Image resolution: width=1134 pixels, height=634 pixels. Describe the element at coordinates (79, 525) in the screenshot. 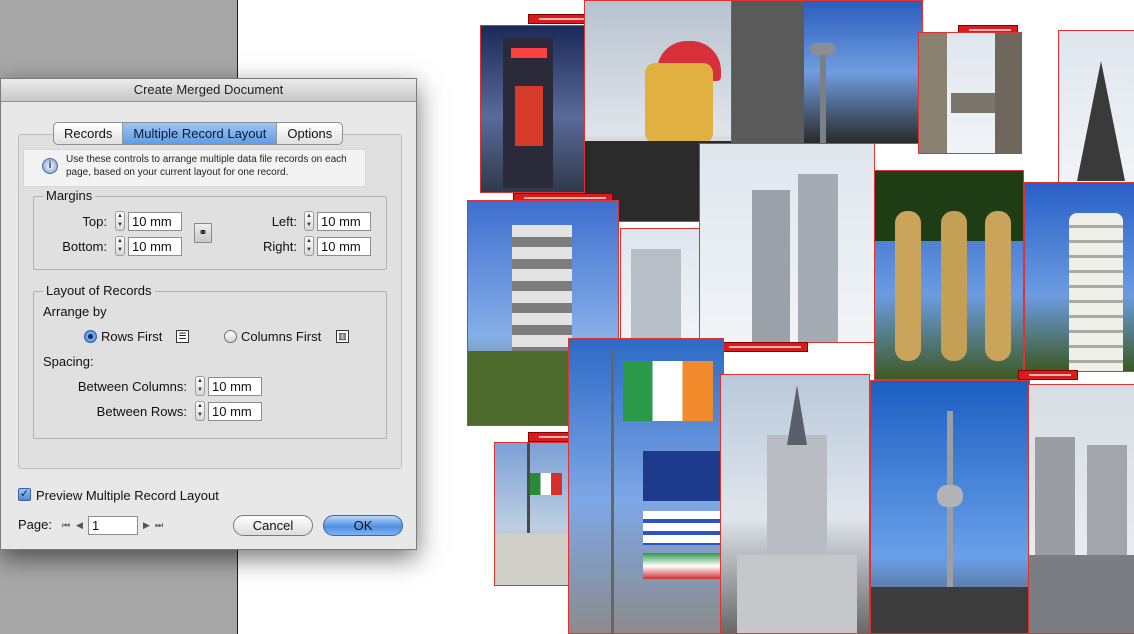

I see `prev-page-icon: ◀` at that location.